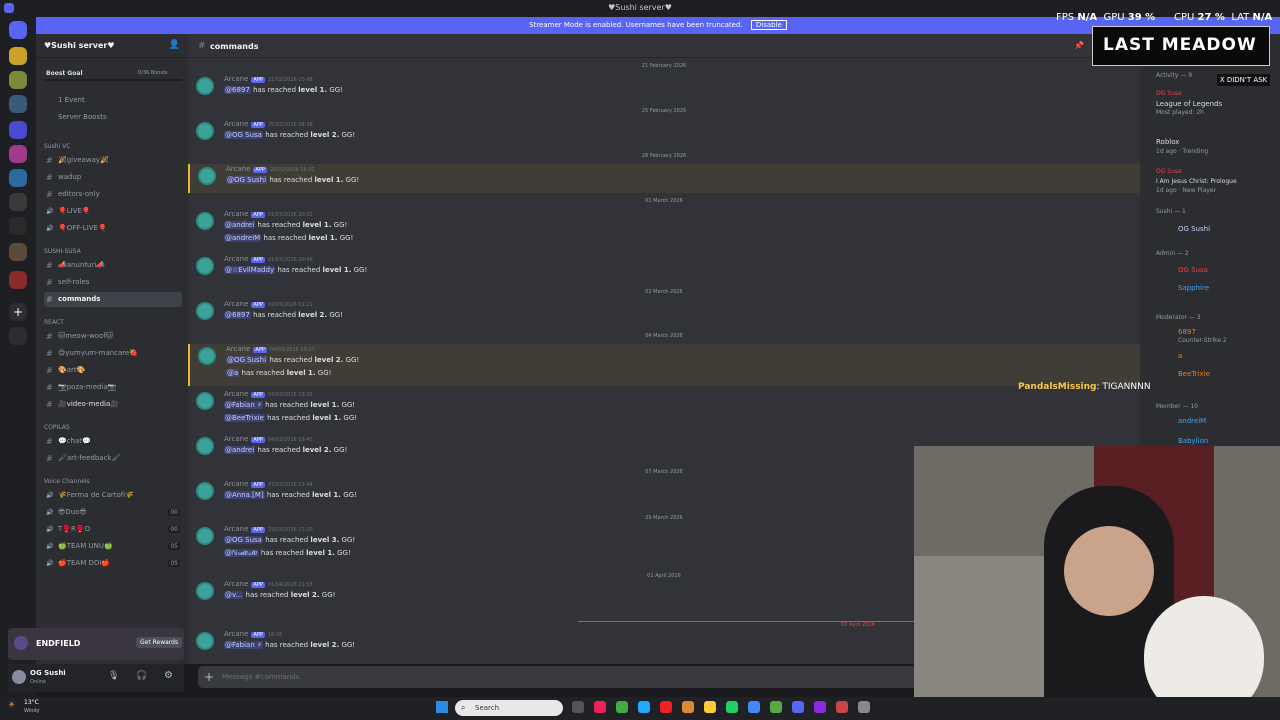  Describe the element at coordinates (113, 441) in the screenshot. I see `channel-chat: 💬chat💬` at that location.